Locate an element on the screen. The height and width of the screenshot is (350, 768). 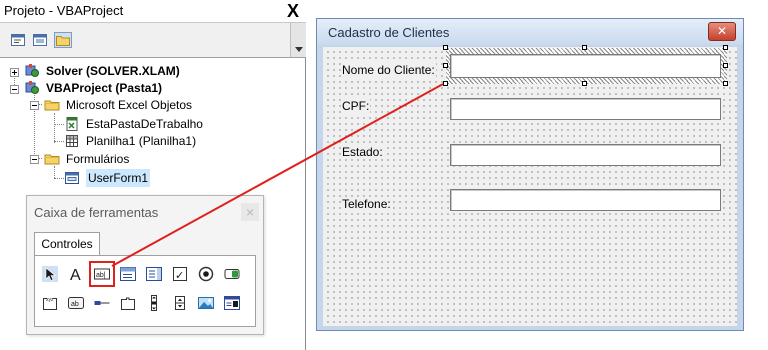
tool-multipage is located at coordinates (128, 303).